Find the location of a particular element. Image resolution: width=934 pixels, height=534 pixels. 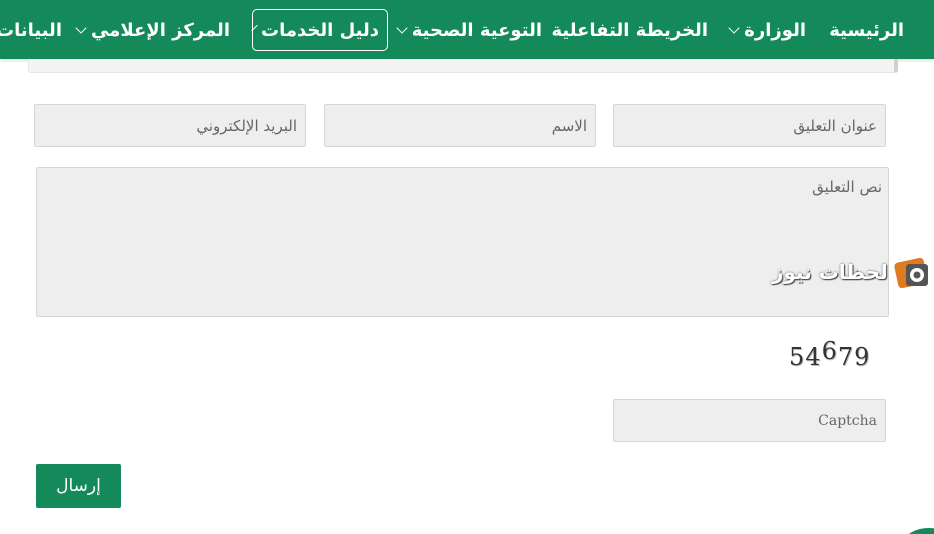

nav-item-label: الرئيسية is located at coordinates (866, 30).